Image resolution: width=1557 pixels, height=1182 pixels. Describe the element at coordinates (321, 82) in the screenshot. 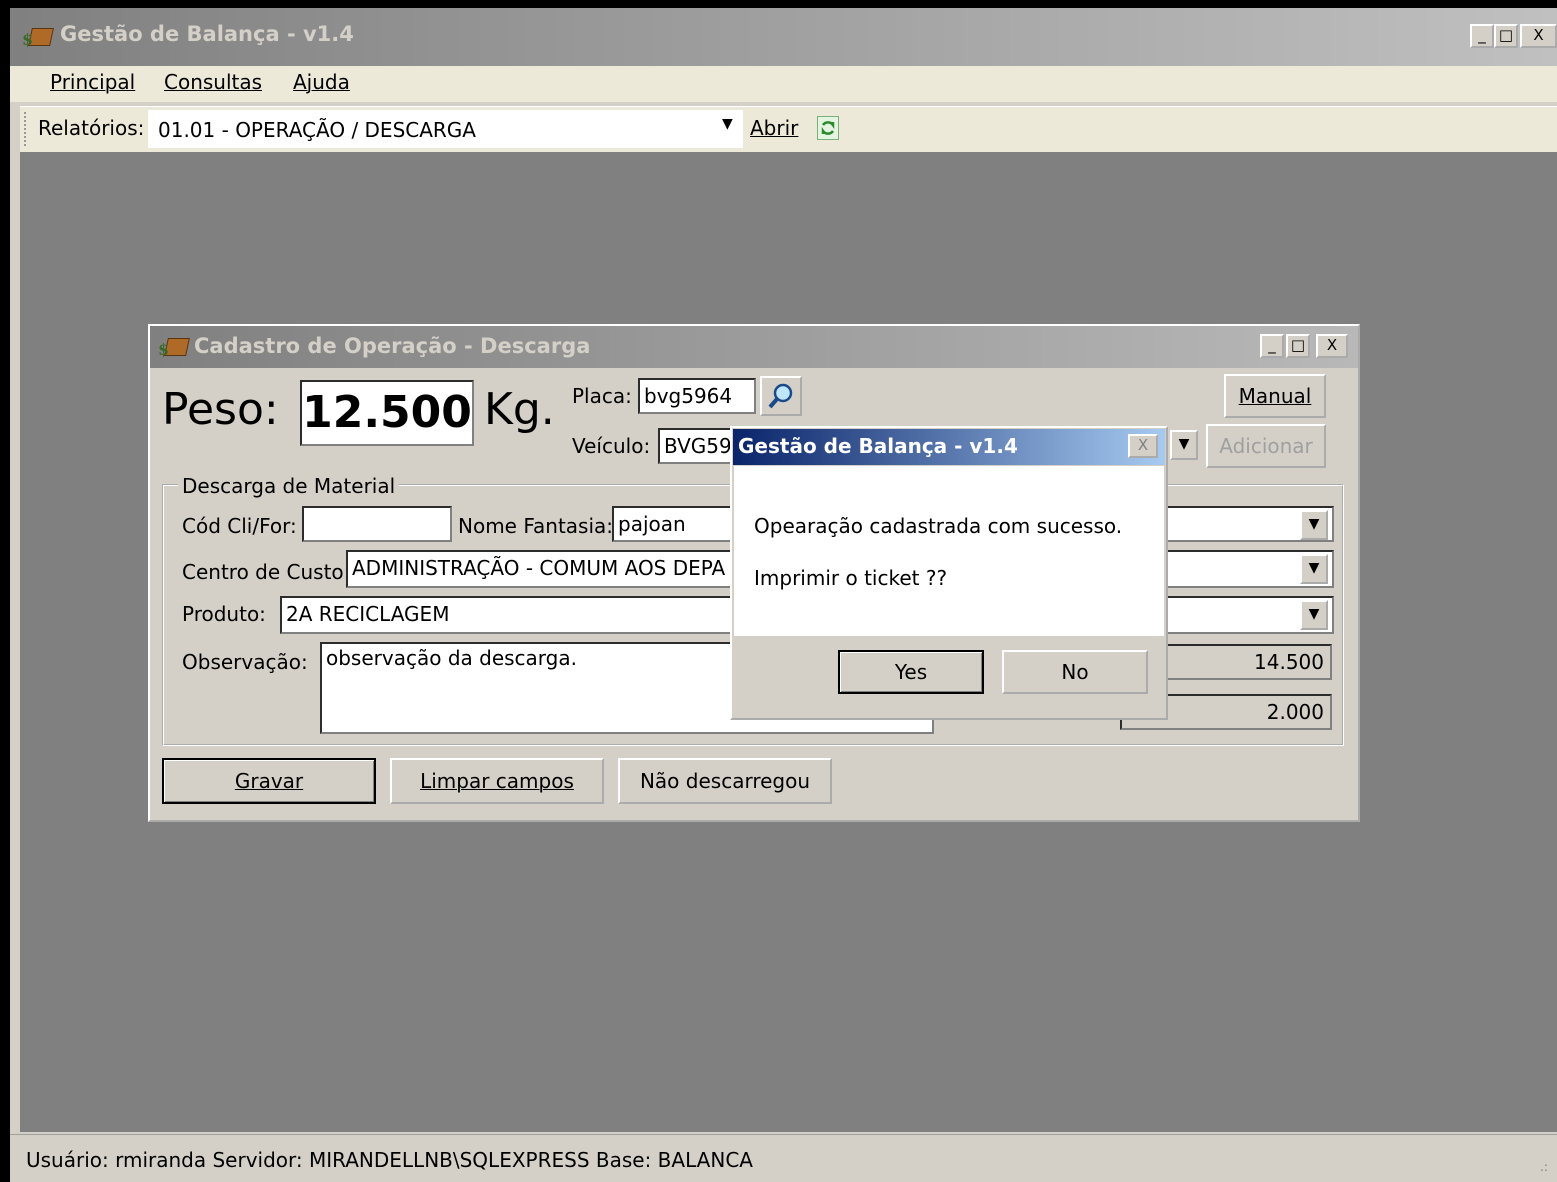

I see `menu-ajuda: Ajuda` at that location.